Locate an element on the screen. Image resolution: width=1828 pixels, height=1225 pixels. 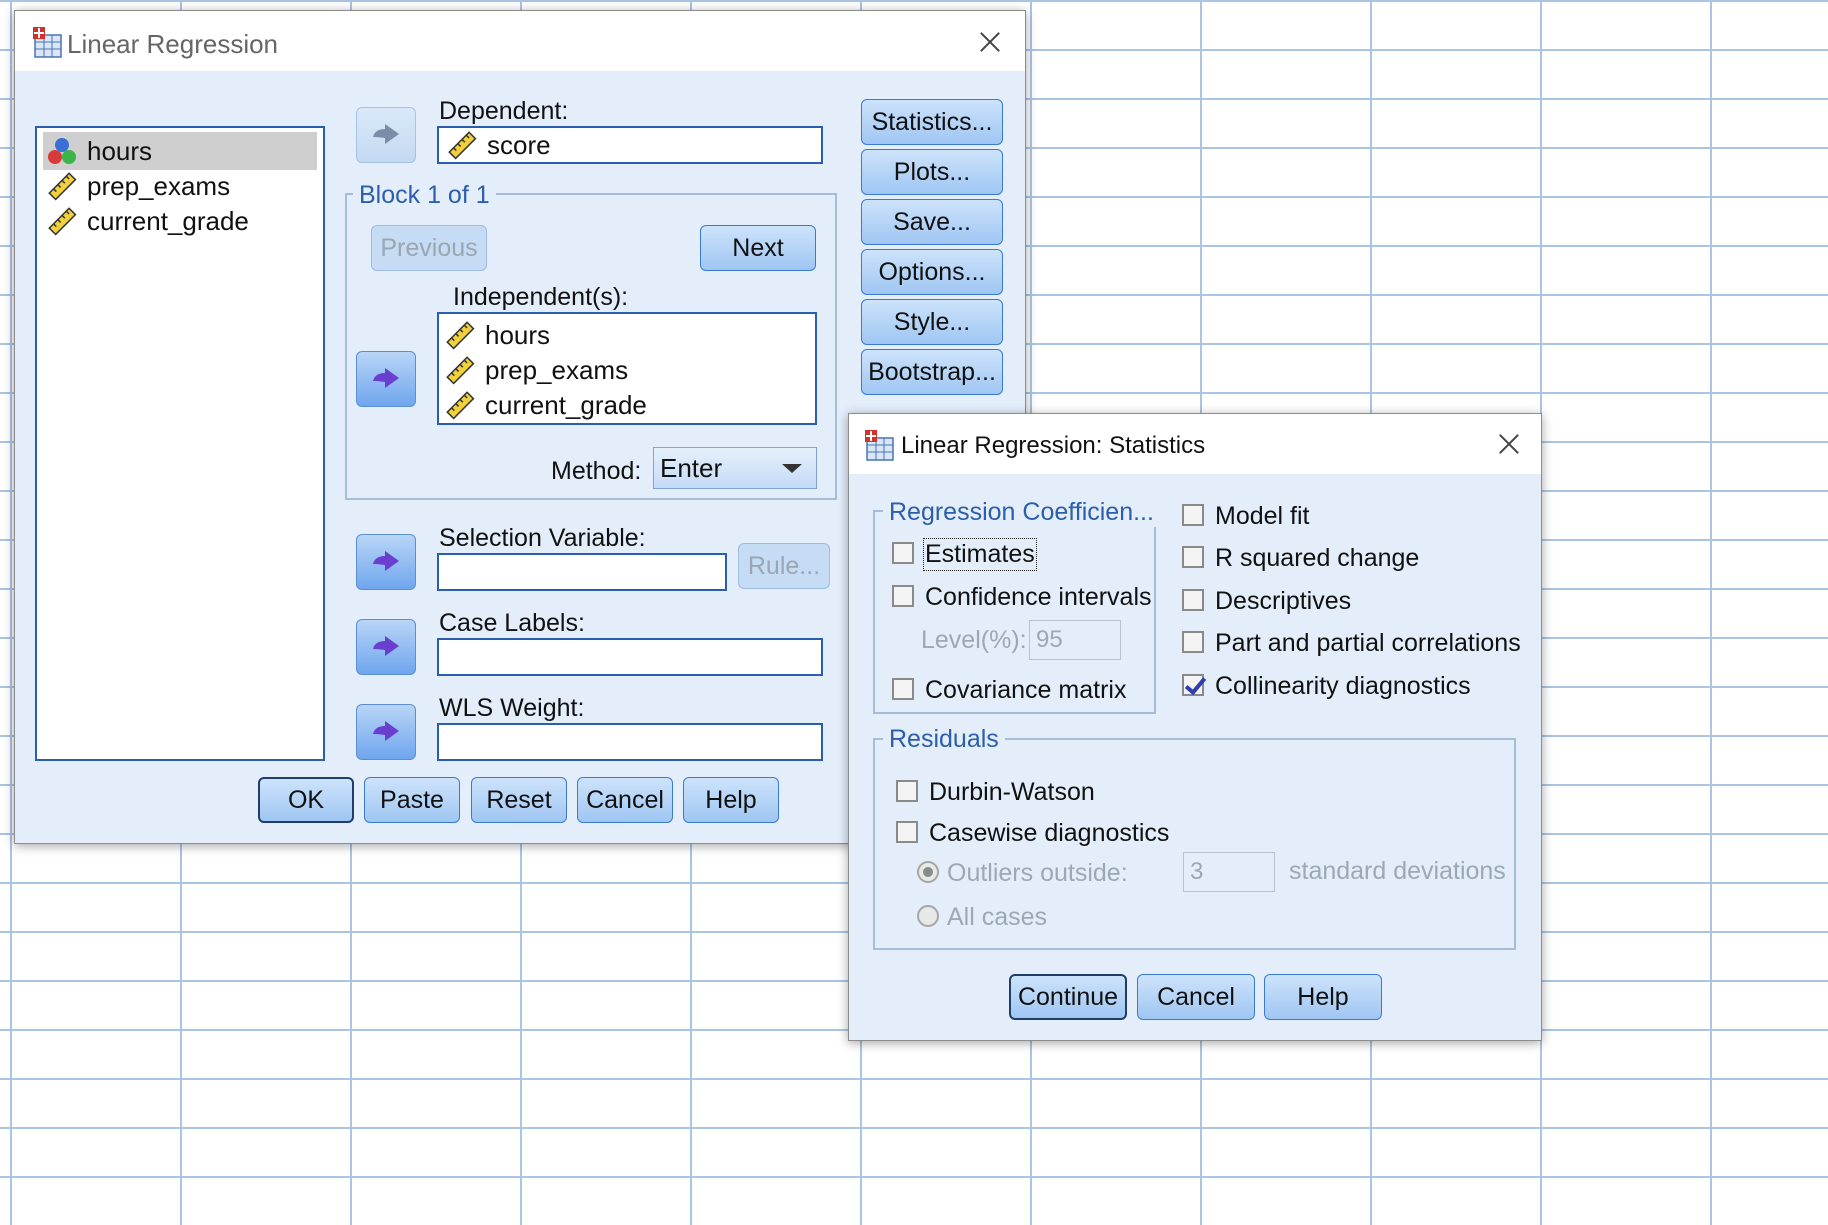
outliers-outside-label: Outliers outside: is located at coordinates (1037, 873).